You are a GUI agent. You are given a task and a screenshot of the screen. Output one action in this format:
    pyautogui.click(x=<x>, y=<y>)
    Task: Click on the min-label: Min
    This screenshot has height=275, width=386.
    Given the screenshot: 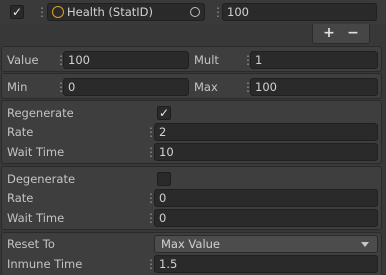 What is the action you would take?
    pyautogui.click(x=17, y=87)
    